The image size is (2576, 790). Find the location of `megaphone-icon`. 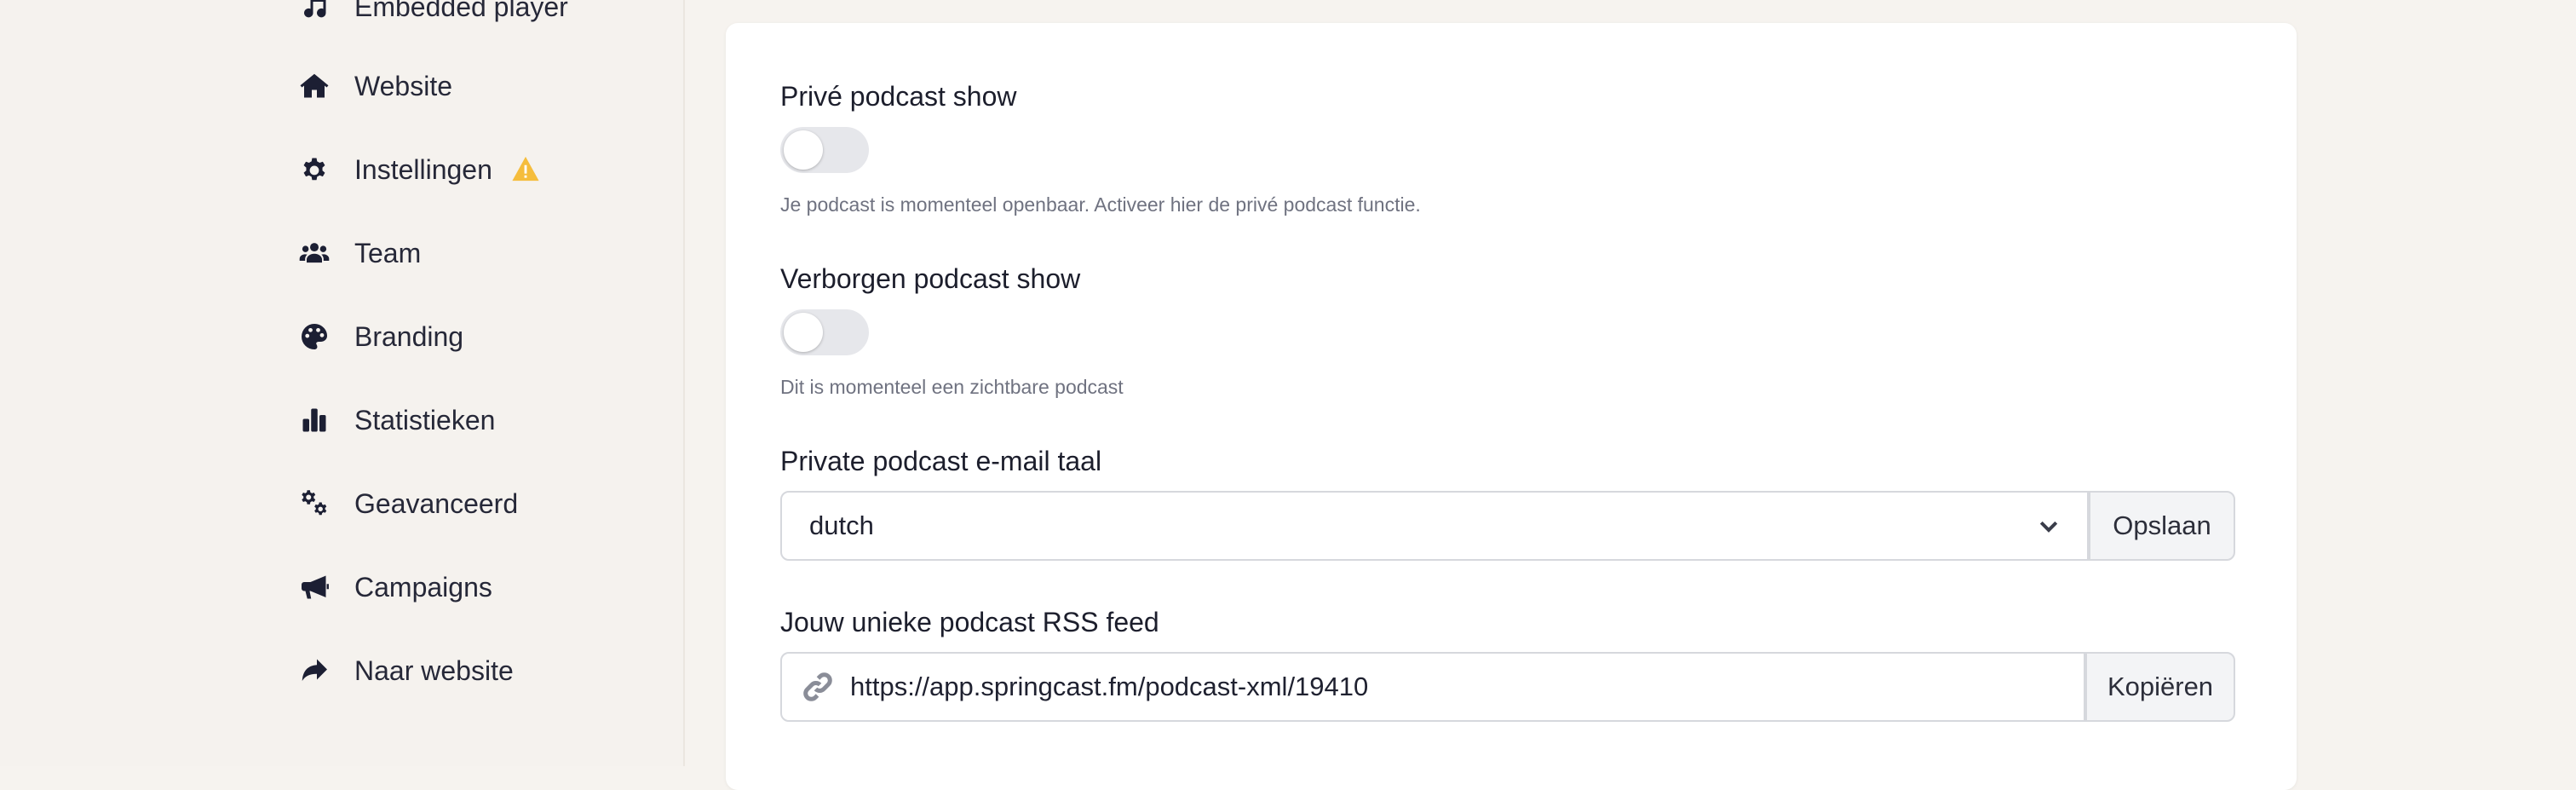

megaphone-icon is located at coordinates (314, 587).